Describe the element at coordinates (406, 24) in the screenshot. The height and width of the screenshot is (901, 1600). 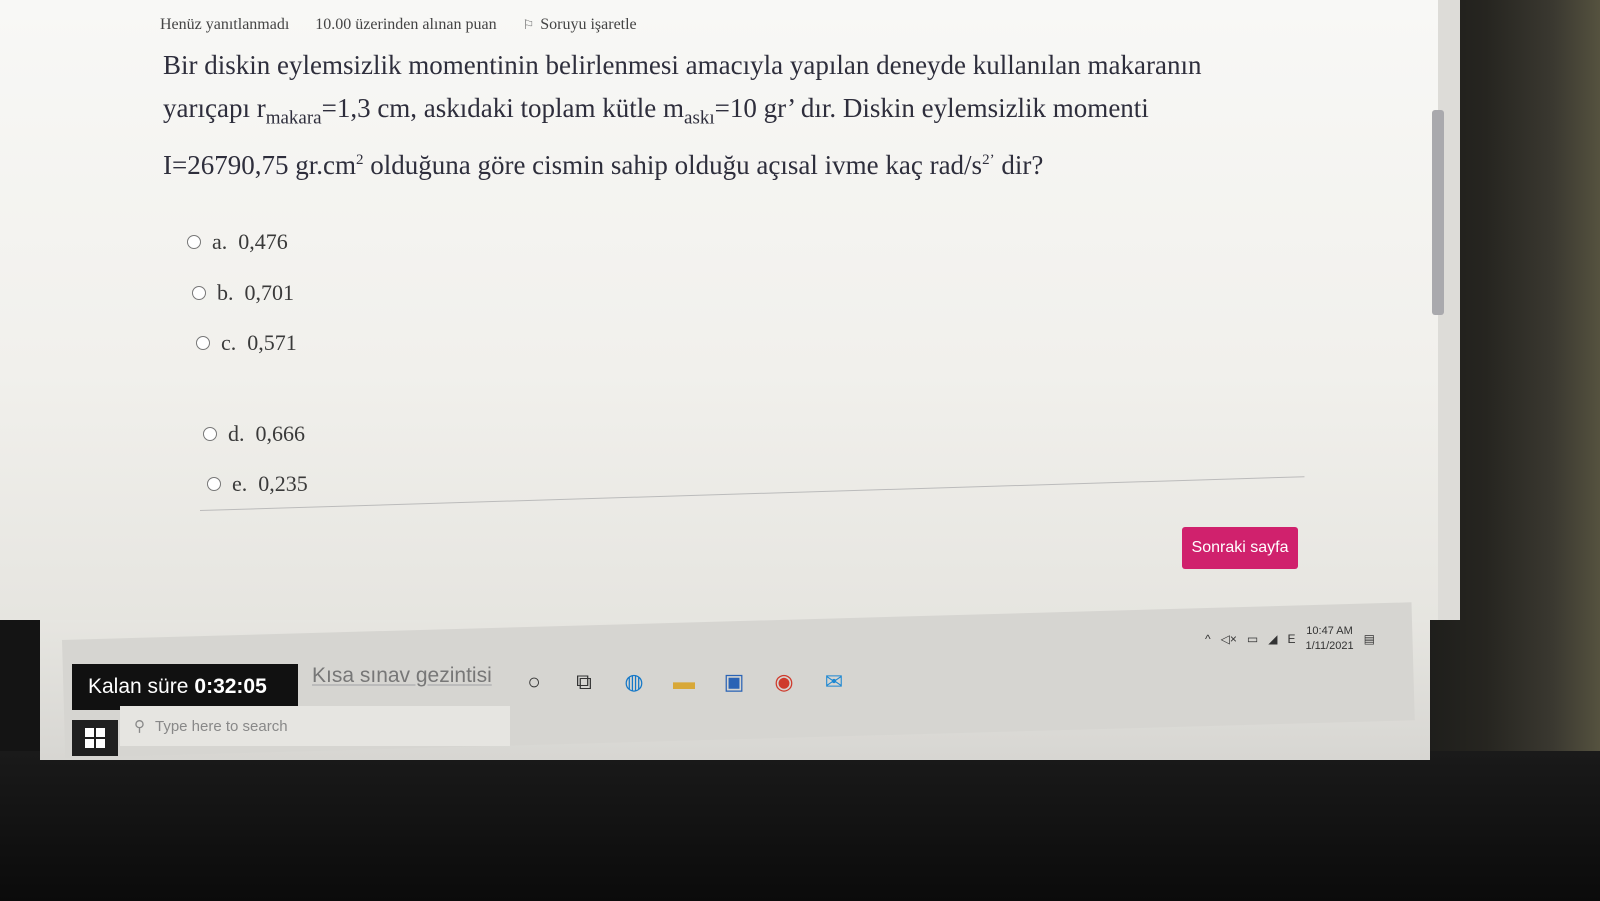
I see `question-score: 10.00 üzerinden alınan puan` at that location.